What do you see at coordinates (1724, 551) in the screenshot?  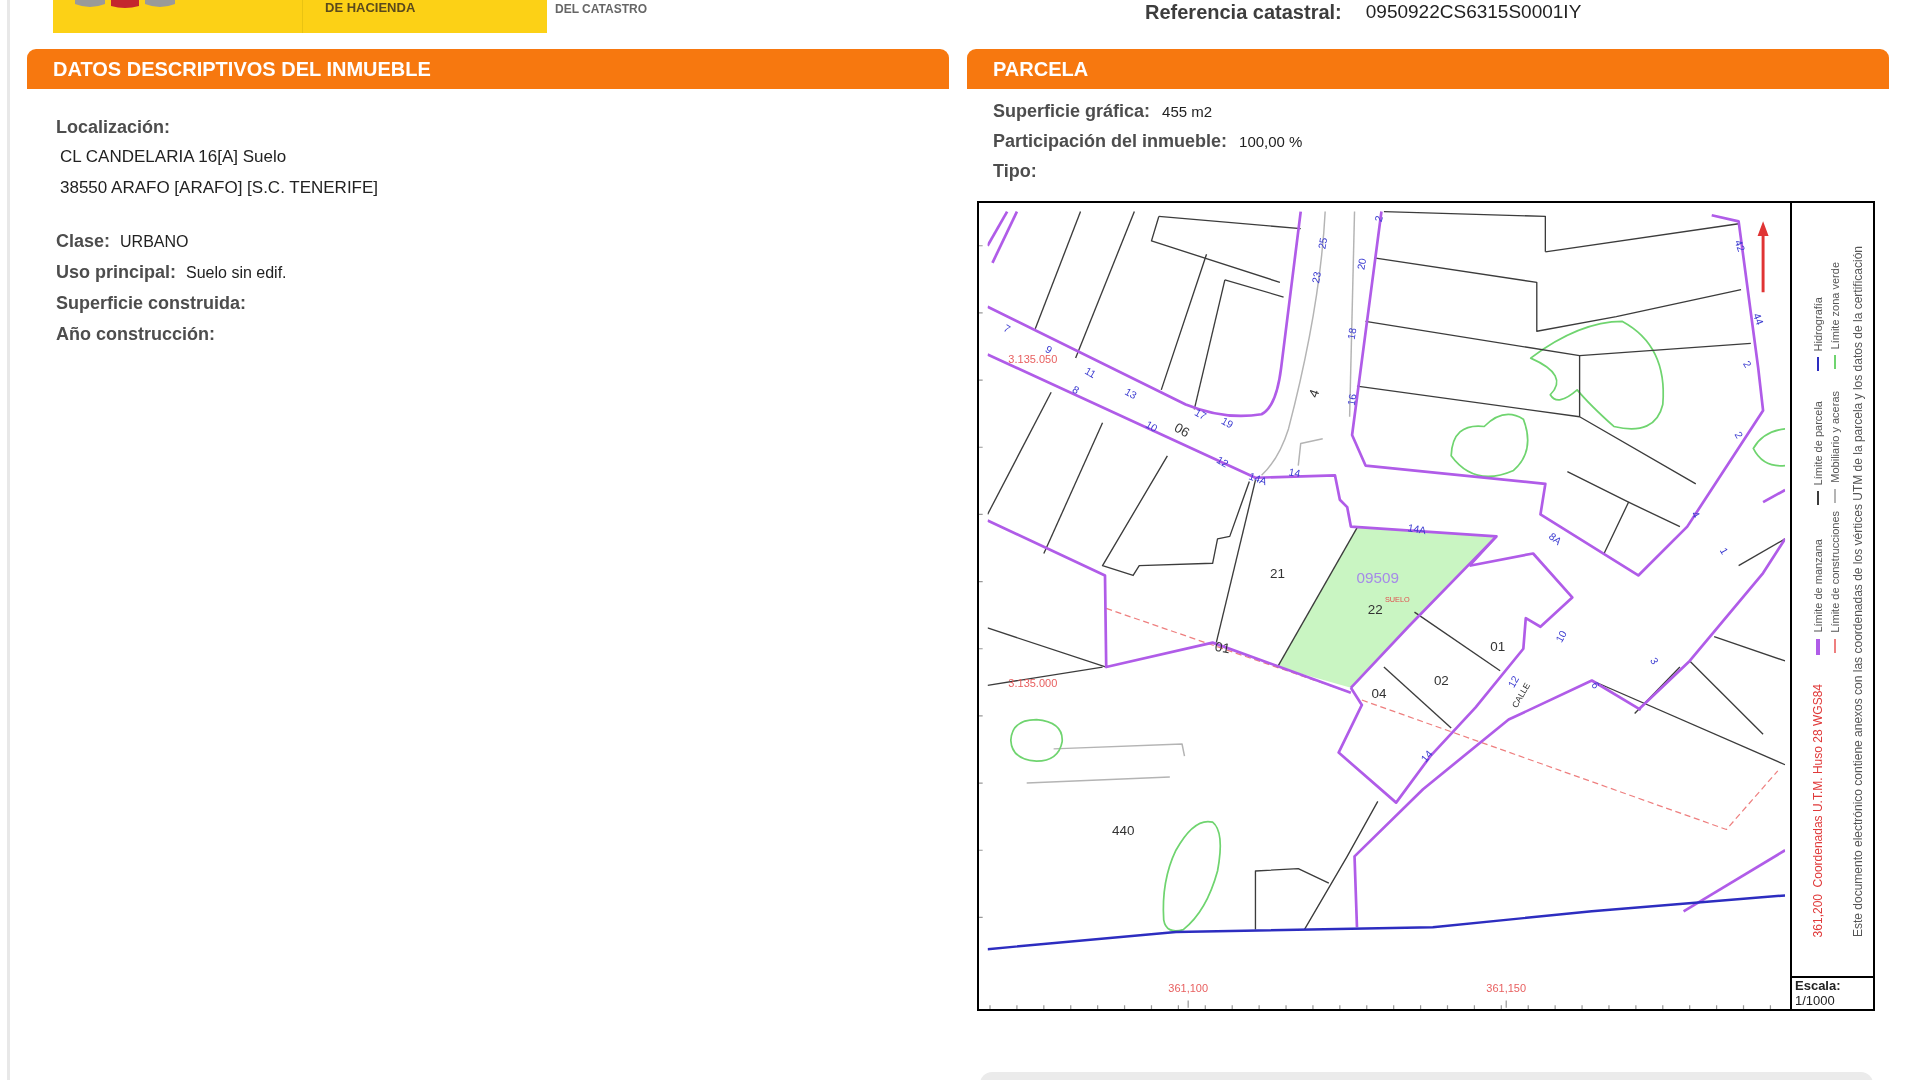 I see `house-number: 1` at bounding box center [1724, 551].